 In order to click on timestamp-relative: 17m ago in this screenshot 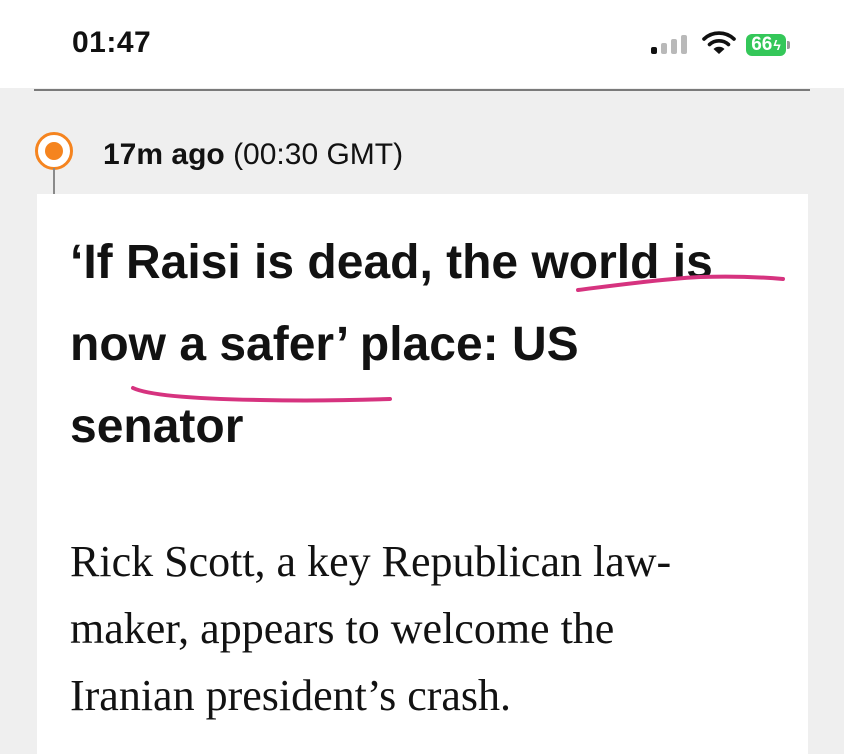, I will do `click(164, 154)`.